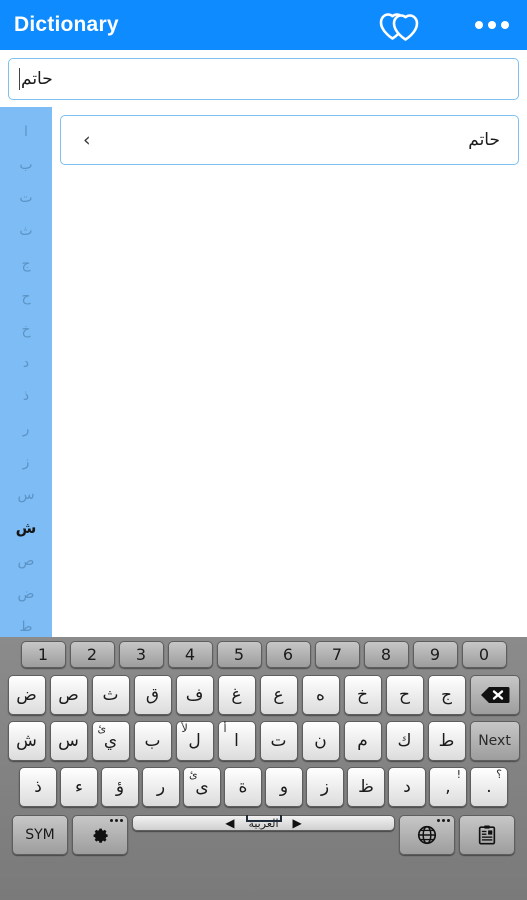 Image resolution: width=527 pixels, height=900 pixels. Describe the element at coordinates (492, 25) in the screenshot. I see `overflow-menu-icon` at that location.